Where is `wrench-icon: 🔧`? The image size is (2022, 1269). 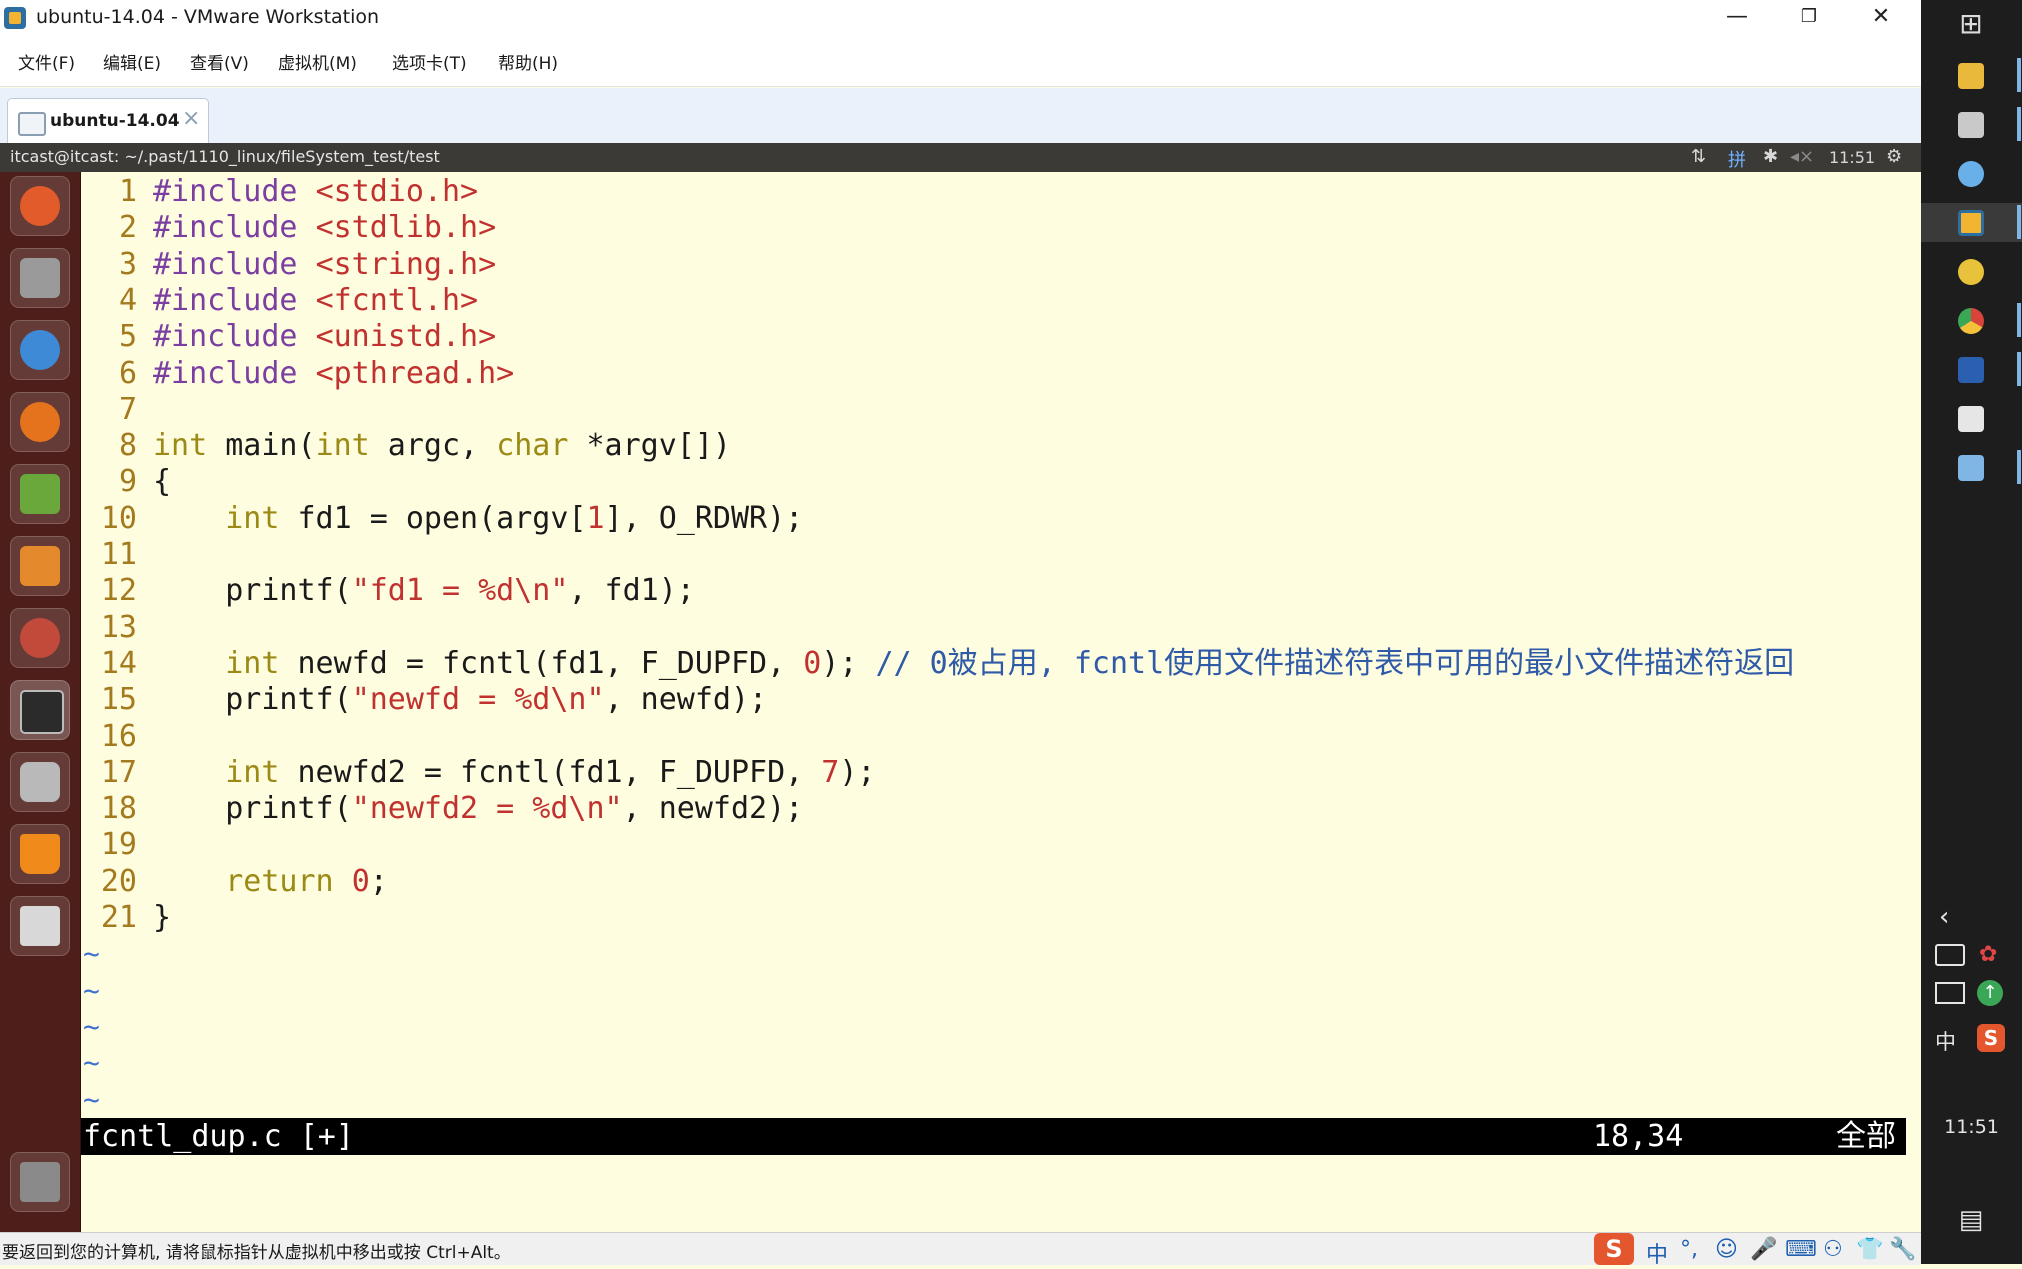
wrench-icon: 🔧 is located at coordinates (1902, 1249).